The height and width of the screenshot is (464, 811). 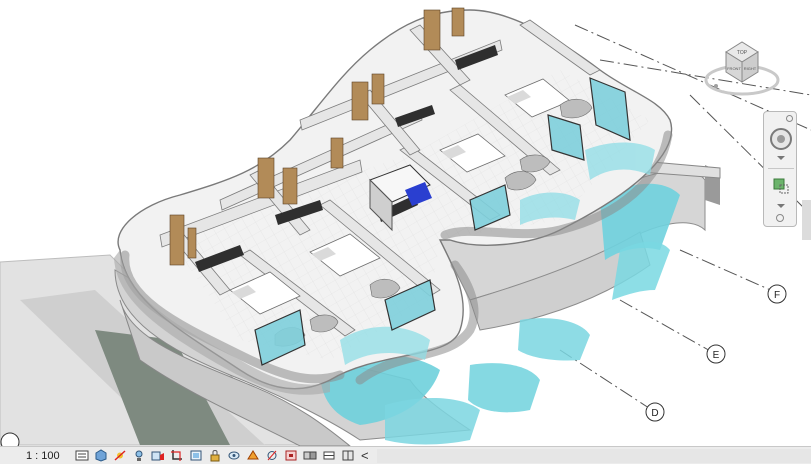 I want to click on grid-marker-e-label: E, so click(x=716, y=355).